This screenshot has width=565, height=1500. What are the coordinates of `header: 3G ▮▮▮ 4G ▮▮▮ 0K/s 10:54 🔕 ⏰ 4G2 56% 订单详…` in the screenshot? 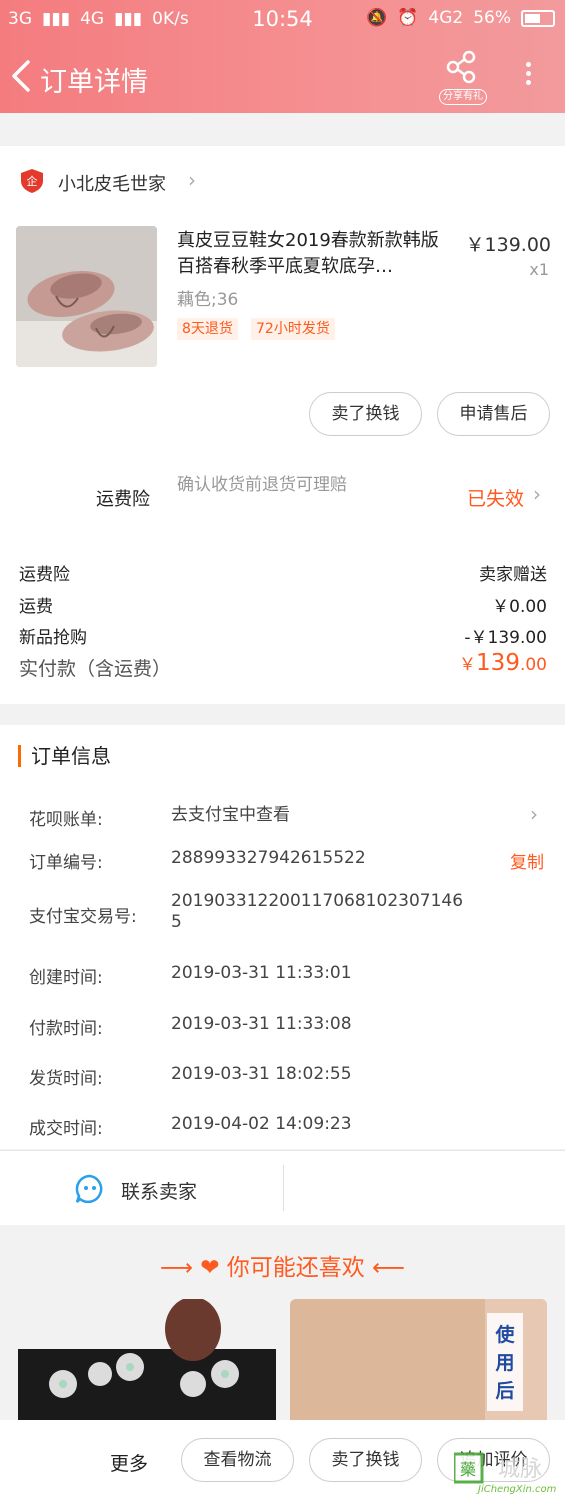 It's located at (282, 56).